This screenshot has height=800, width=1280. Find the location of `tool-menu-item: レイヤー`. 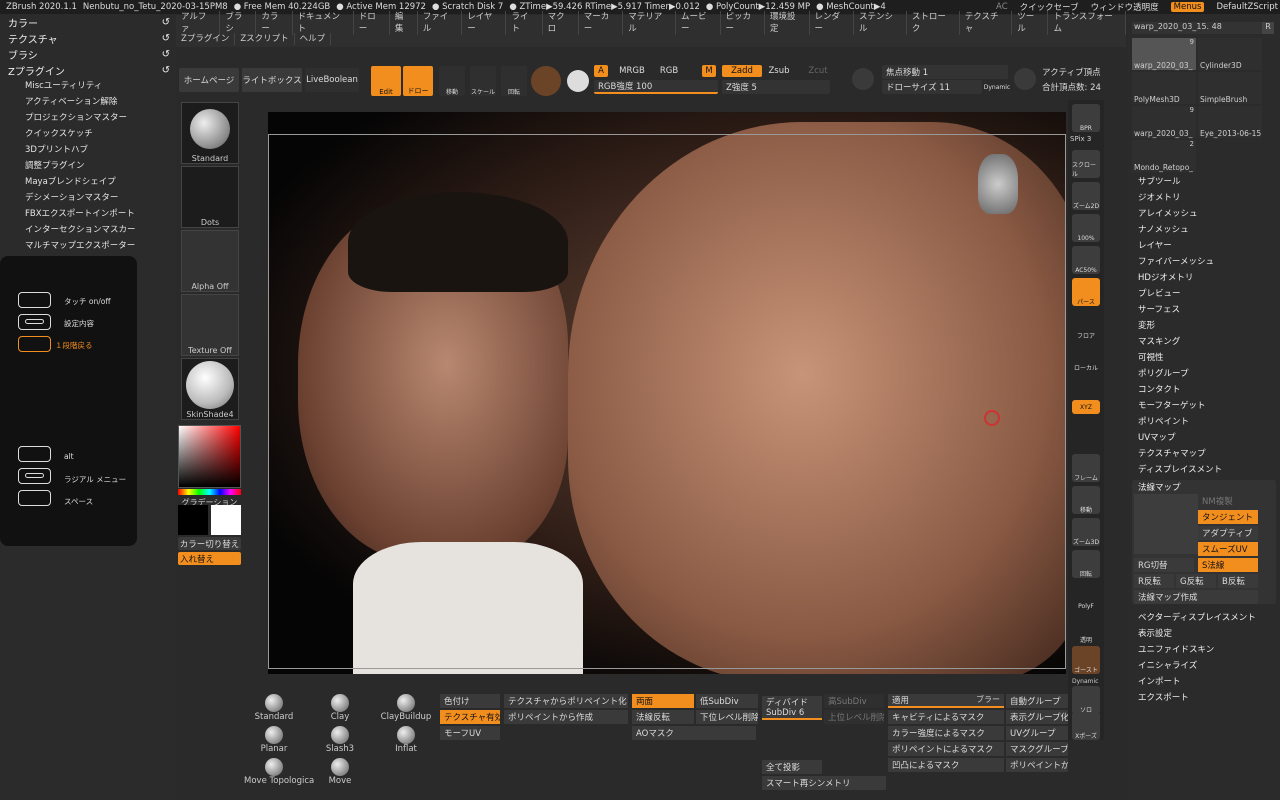

tool-menu-item: レイヤー is located at coordinates (1204, 246).